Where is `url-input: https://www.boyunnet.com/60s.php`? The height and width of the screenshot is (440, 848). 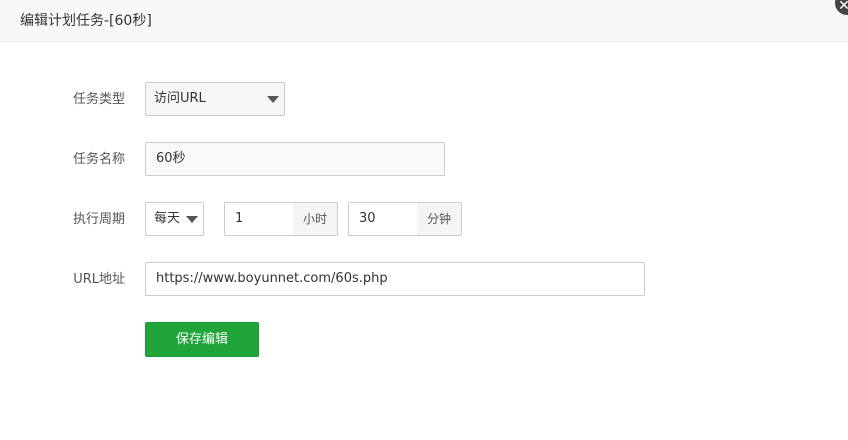 url-input: https://www.boyunnet.com/60s.php is located at coordinates (395, 279).